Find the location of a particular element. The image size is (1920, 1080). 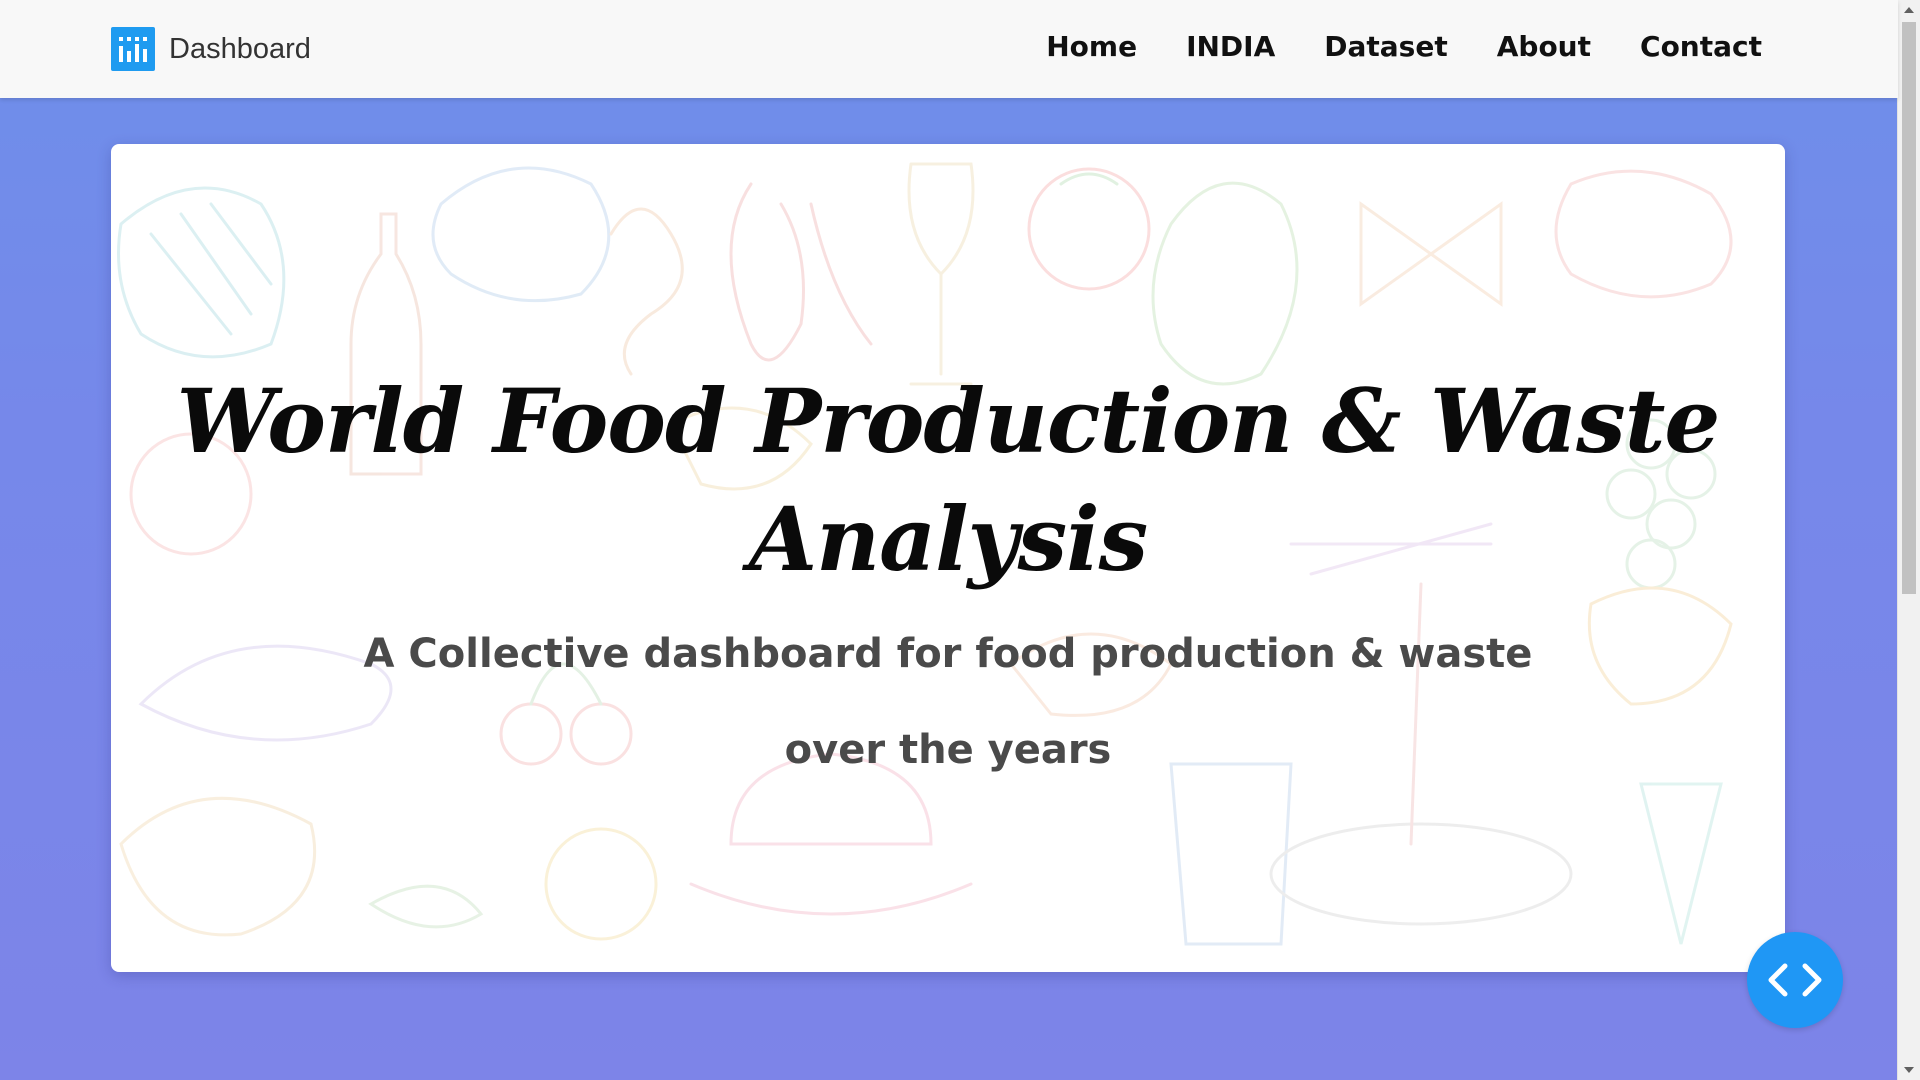

nav-link-india: INDIA is located at coordinates (1230, 46).